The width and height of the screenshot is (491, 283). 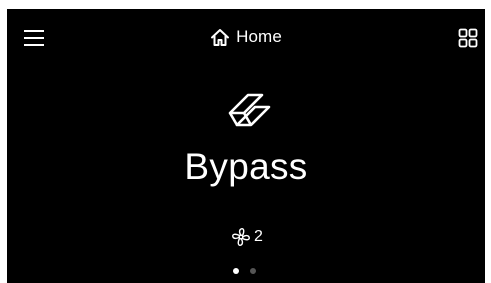 What do you see at coordinates (246, 166) in the screenshot?
I see `mode-label: Bypass` at bounding box center [246, 166].